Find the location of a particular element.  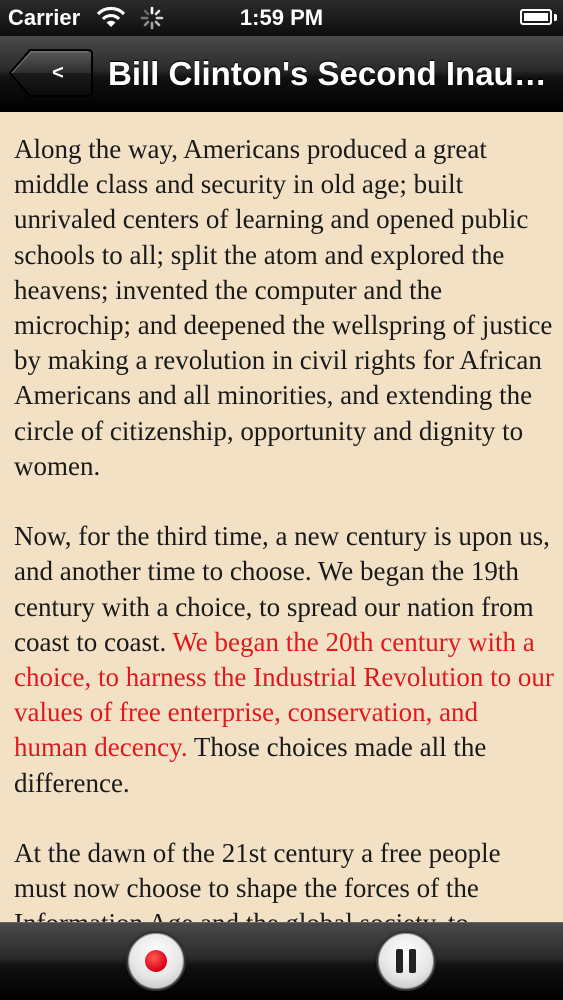

record-icon is located at coordinates (156, 961).